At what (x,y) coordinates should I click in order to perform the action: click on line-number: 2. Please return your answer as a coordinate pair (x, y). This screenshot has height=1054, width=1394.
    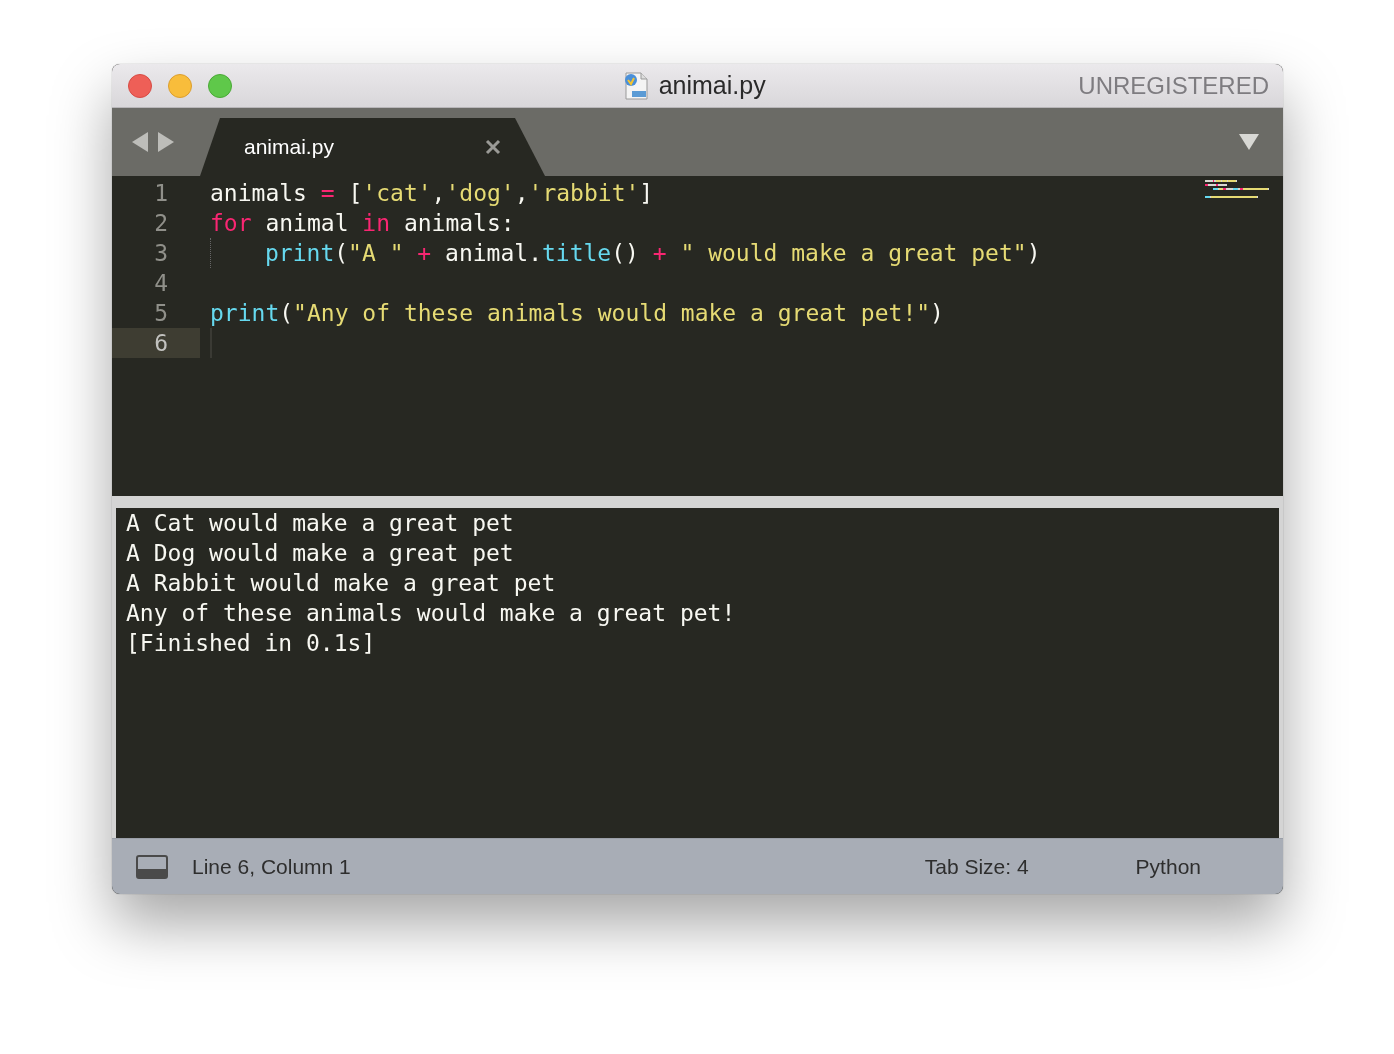
    Looking at the image, I should click on (161, 223).